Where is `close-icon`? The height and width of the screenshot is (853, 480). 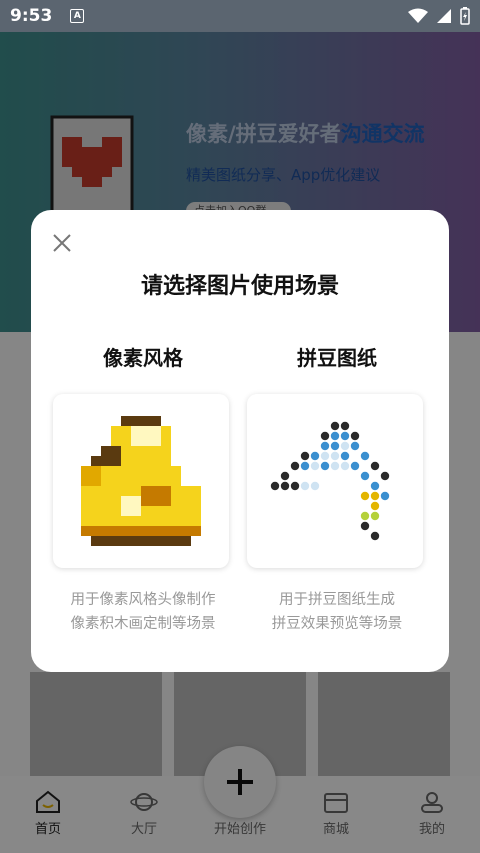 close-icon is located at coordinates (62, 243).